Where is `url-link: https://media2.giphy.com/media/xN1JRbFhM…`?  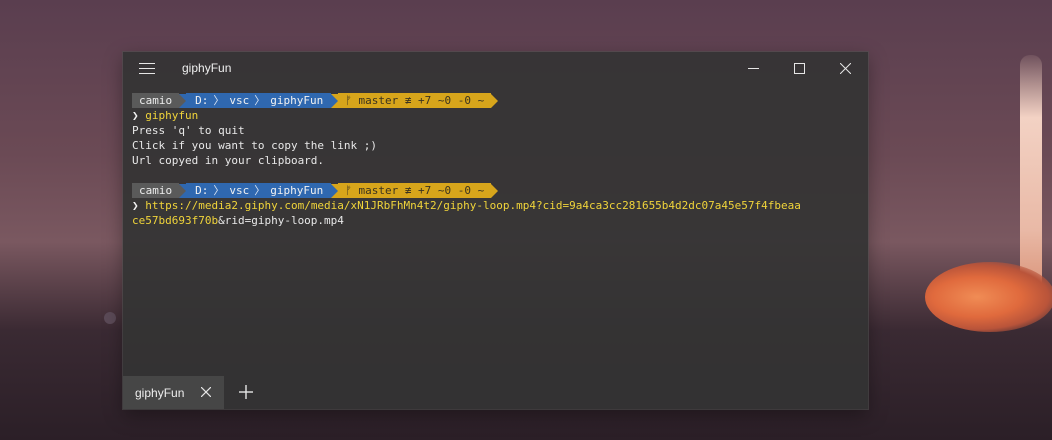 url-link: https://media2.giphy.com/media/xN1JRbFhM… is located at coordinates (473, 205).